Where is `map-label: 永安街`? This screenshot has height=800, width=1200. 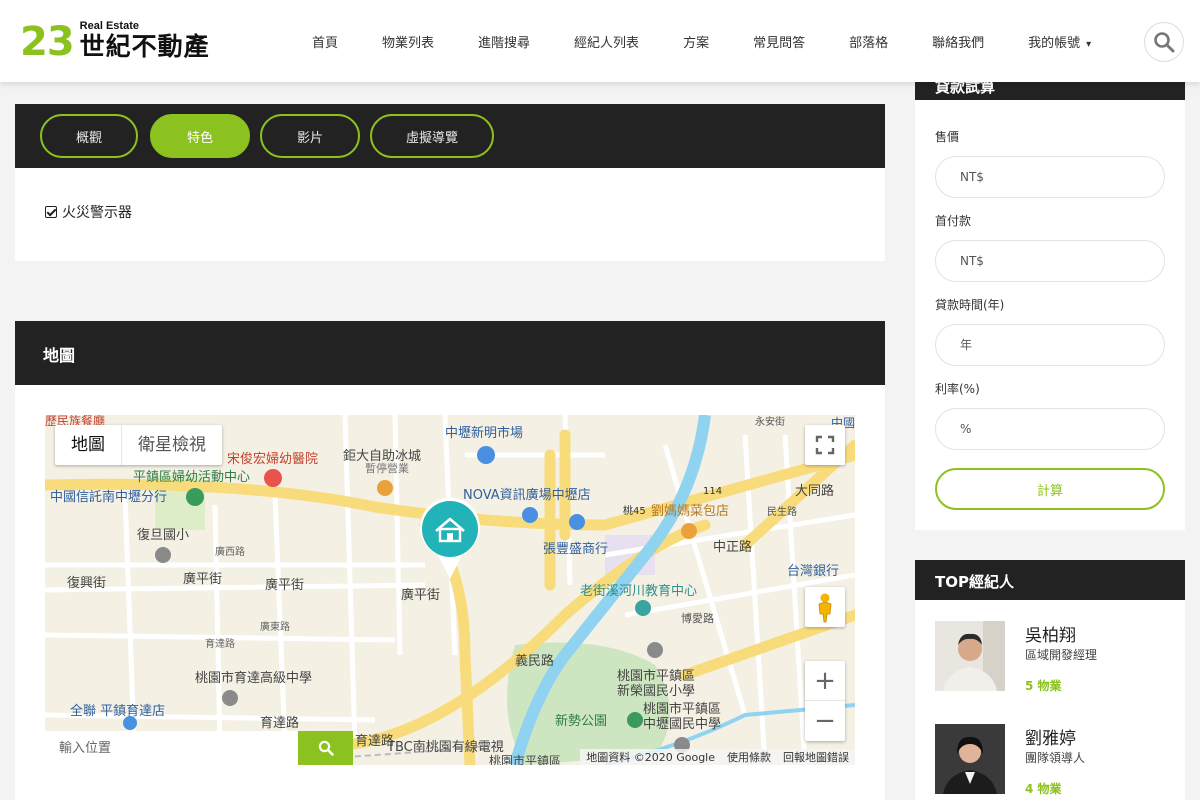 map-label: 永安街 is located at coordinates (770, 421).